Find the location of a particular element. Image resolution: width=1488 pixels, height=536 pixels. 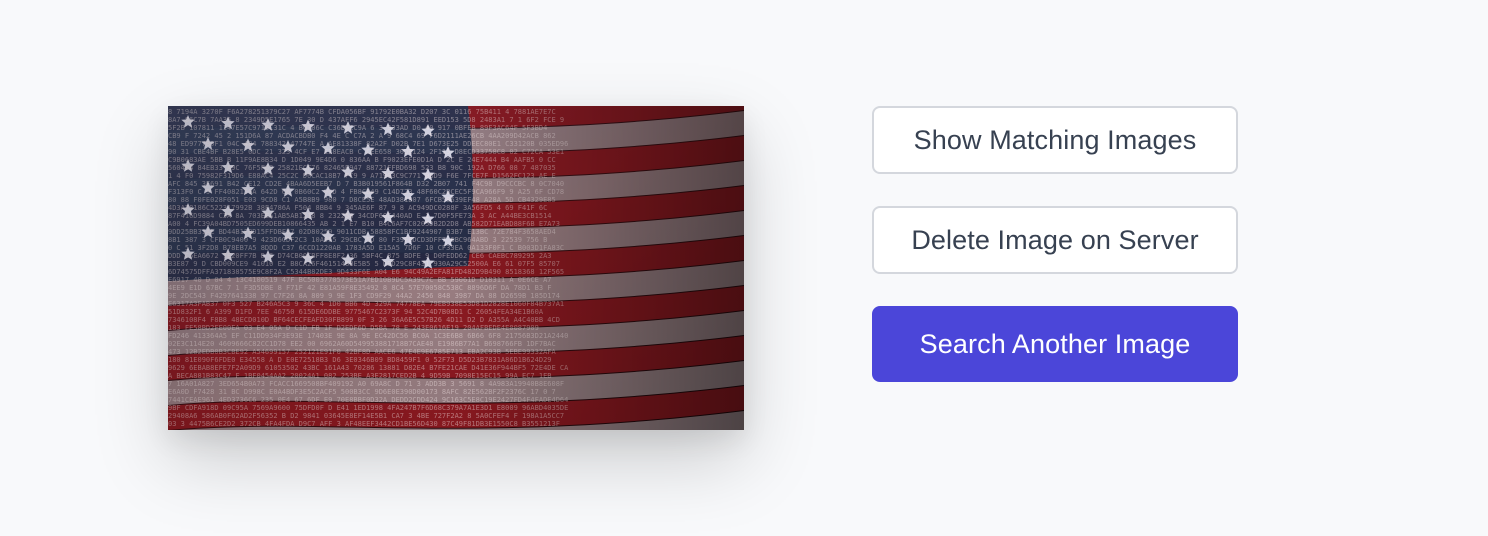

delete-image-button: Delete Image on Server is located at coordinates (1055, 240).